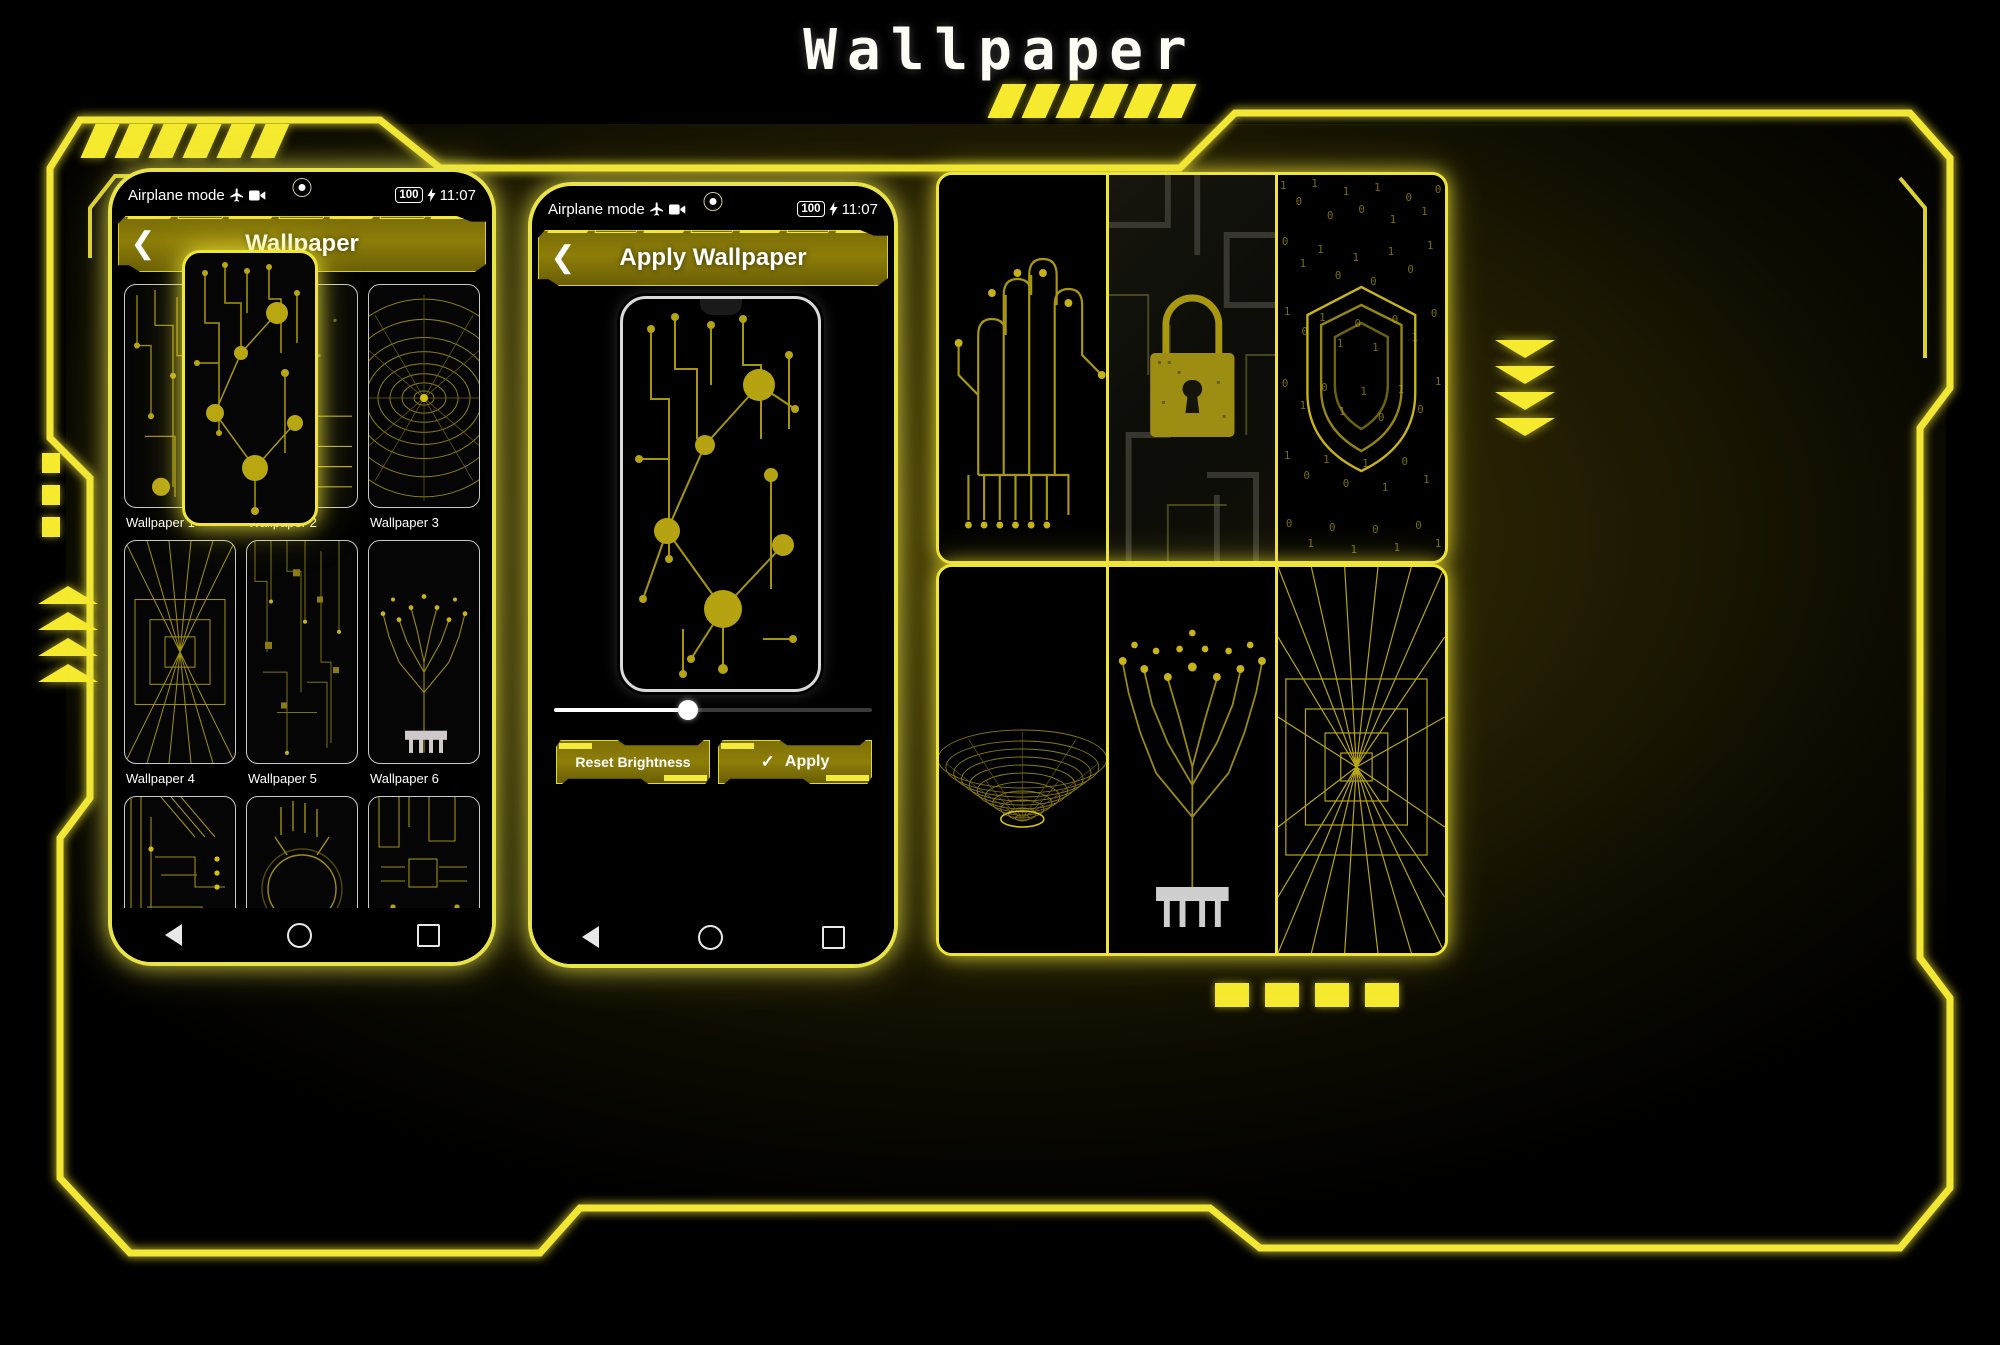 The image size is (2000, 1345). What do you see at coordinates (1192, 778) in the screenshot?
I see `art-circuit-tree-large` at bounding box center [1192, 778].